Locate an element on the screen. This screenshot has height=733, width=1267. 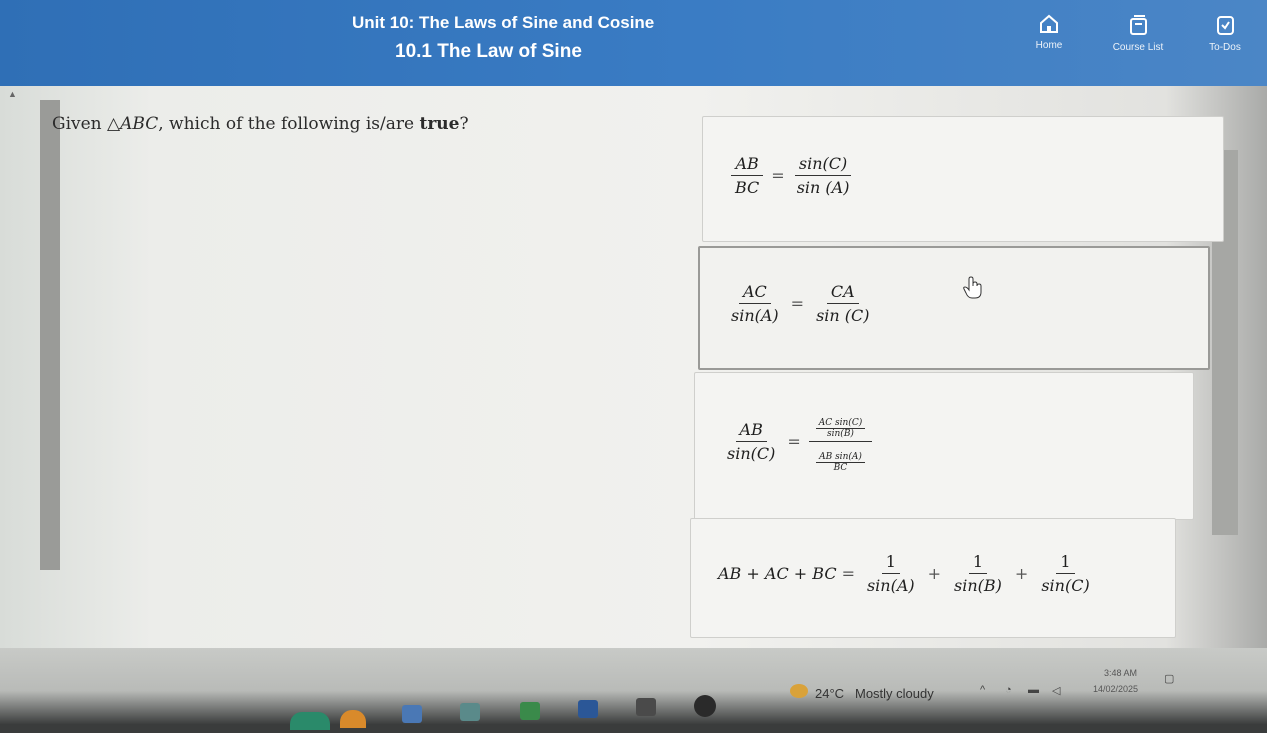
option-3-rhs: AC sin(C) sin(B) AB sin(A) BC is located at coordinates (840, 441).